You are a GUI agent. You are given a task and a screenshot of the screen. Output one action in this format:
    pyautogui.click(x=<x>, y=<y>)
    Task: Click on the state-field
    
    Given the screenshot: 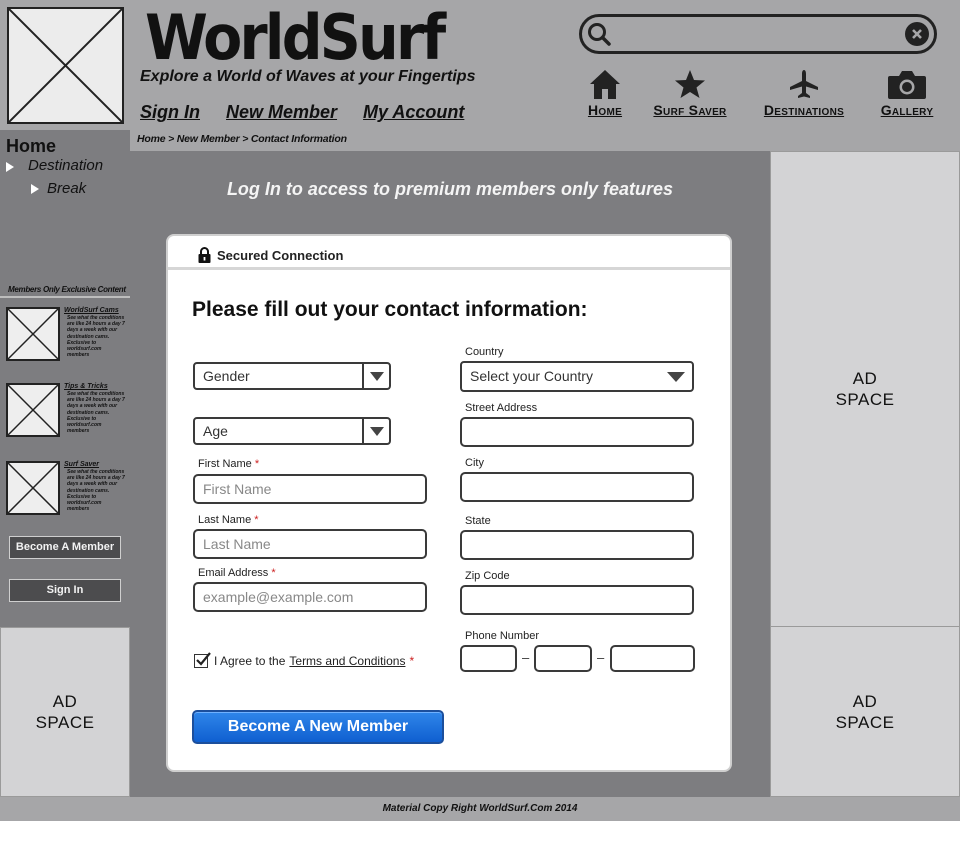 What is the action you would take?
    pyautogui.click(x=577, y=545)
    